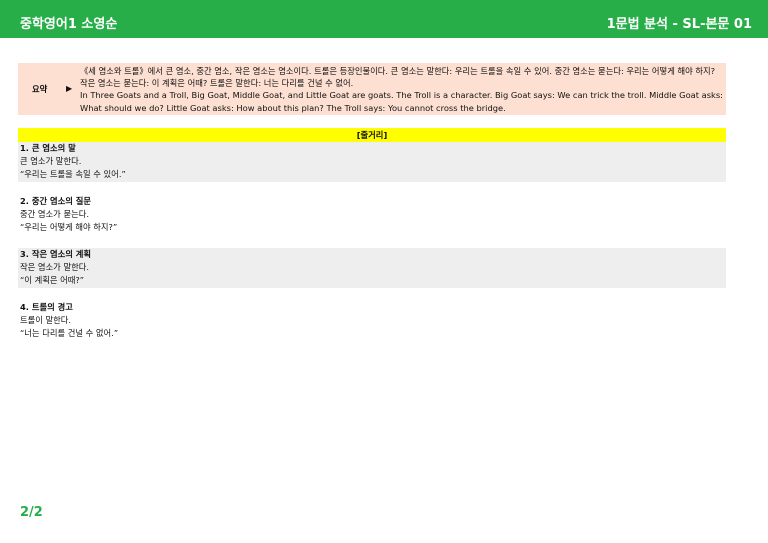 This screenshot has height=543, width=768. What do you see at coordinates (48, 148) in the screenshot?
I see `section-title: 1. 큰 염소의 말` at bounding box center [48, 148].